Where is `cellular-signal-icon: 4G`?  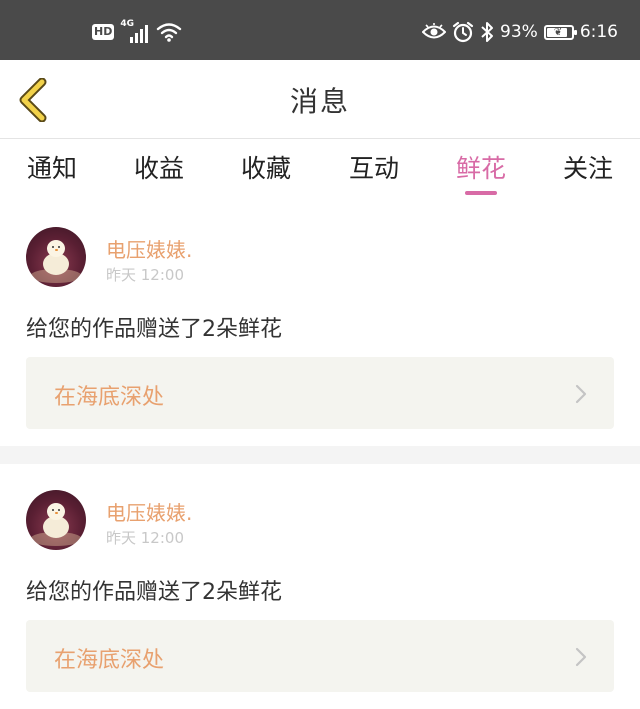 cellular-signal-icon: 4G is located at coordinates (135, 31).